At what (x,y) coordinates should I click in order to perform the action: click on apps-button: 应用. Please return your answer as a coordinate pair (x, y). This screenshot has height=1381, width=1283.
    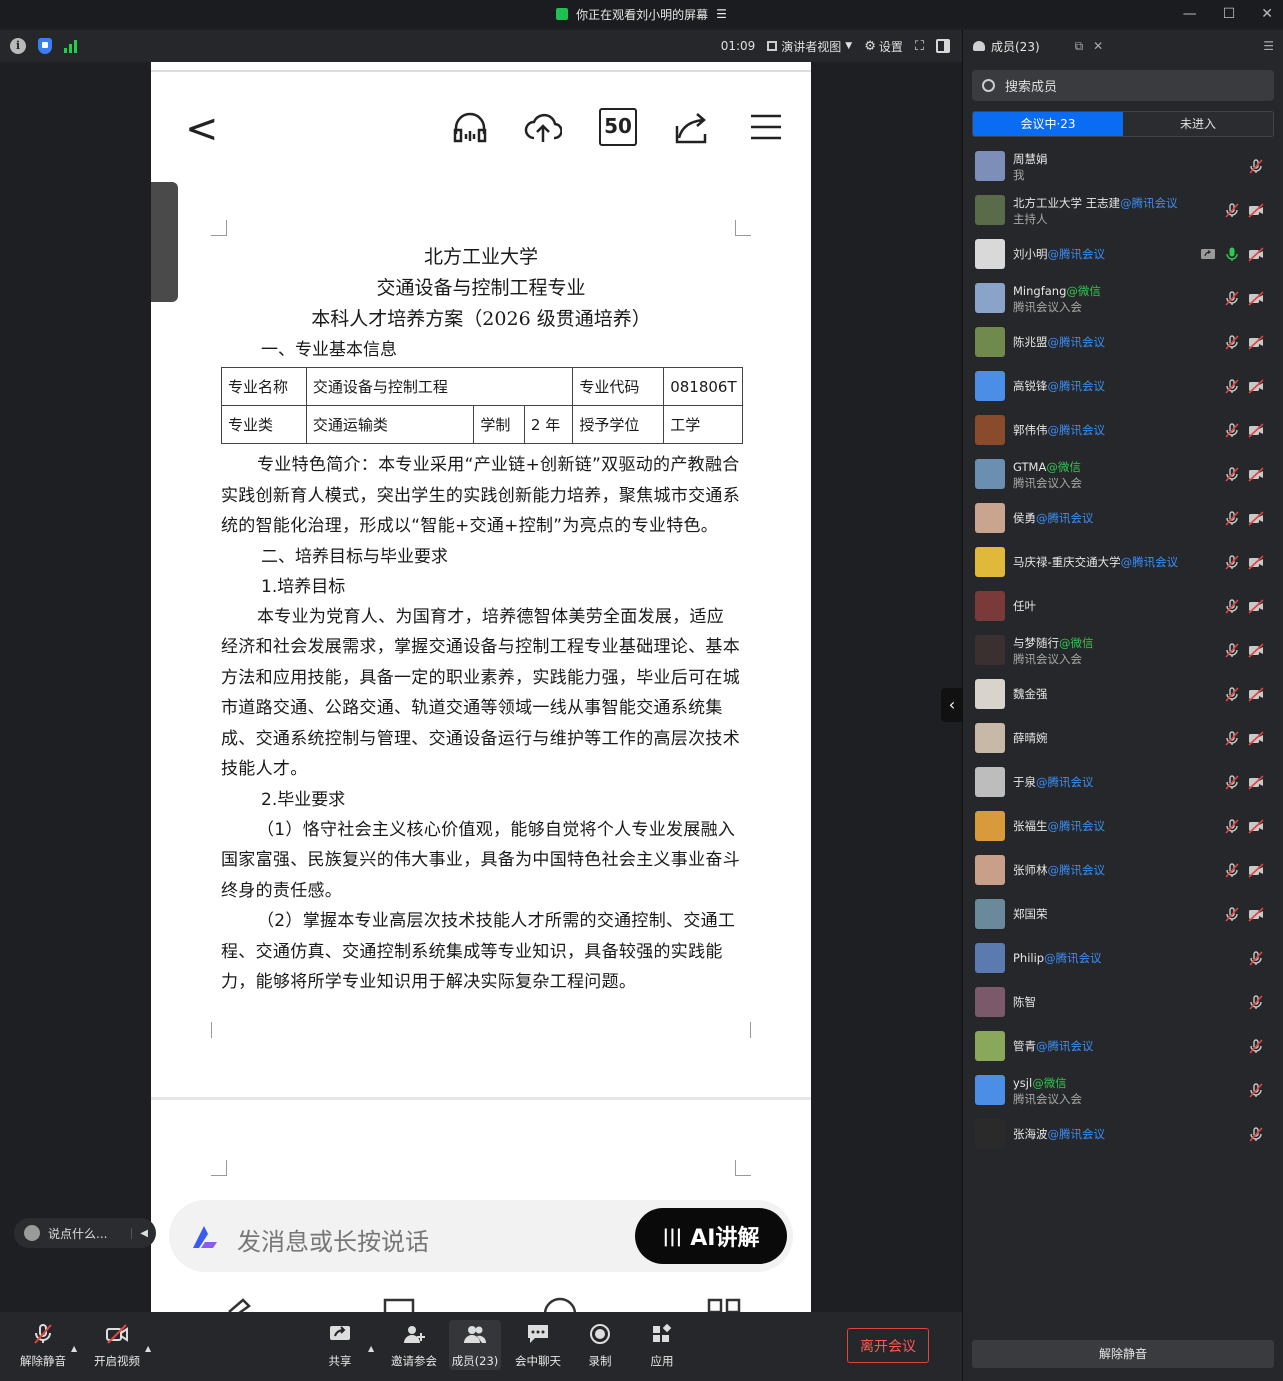
    Looking at the image, I should click on (662, 1346).